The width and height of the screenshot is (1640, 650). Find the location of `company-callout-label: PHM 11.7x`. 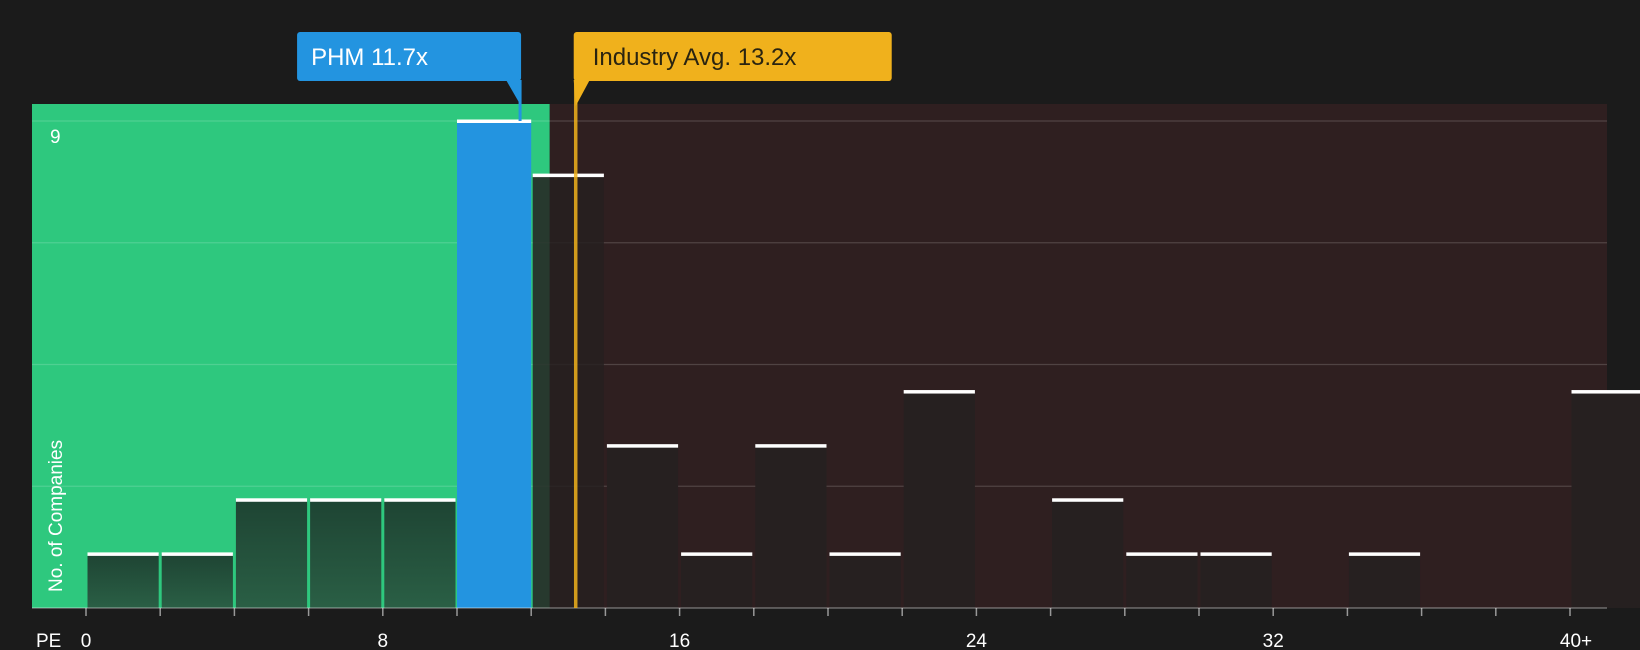

company-callout-label: PHM 11.7x is located at coordinates (369, 57).